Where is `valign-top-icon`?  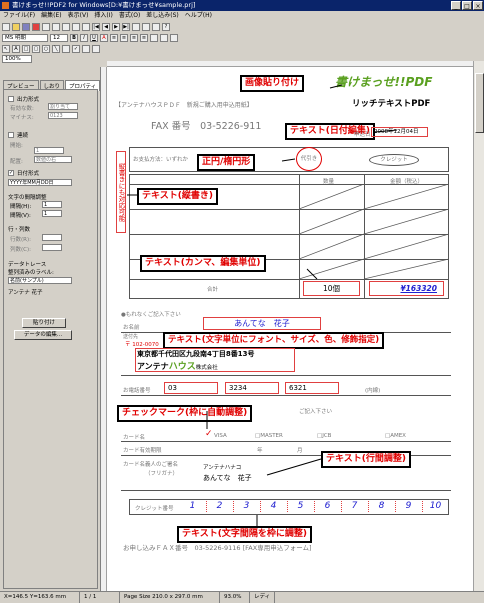 valign-top-icon is located at coordinates (154, 38).